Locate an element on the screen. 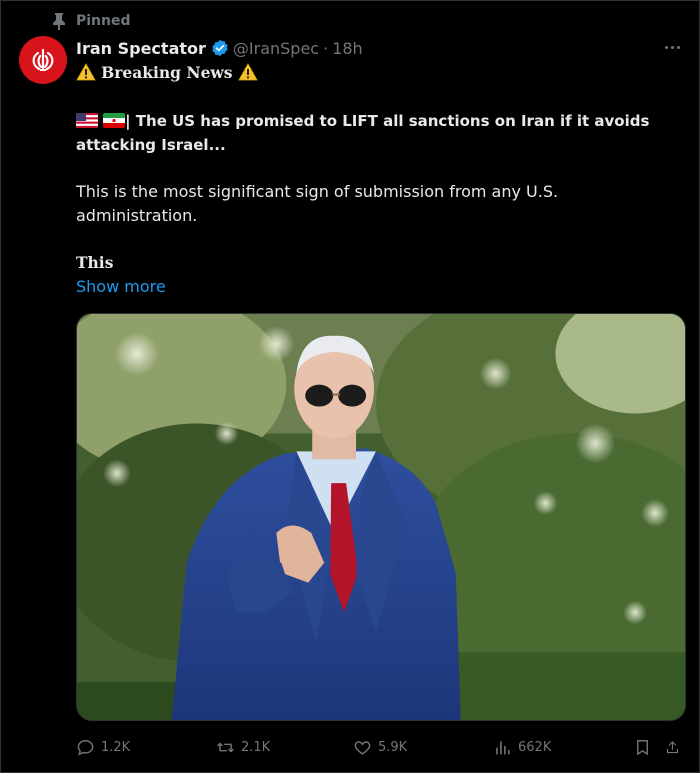 Image resolution: width=700 pixels, height=773 pixels. repost-button: 2.1K is located at coordinates (284, 747).